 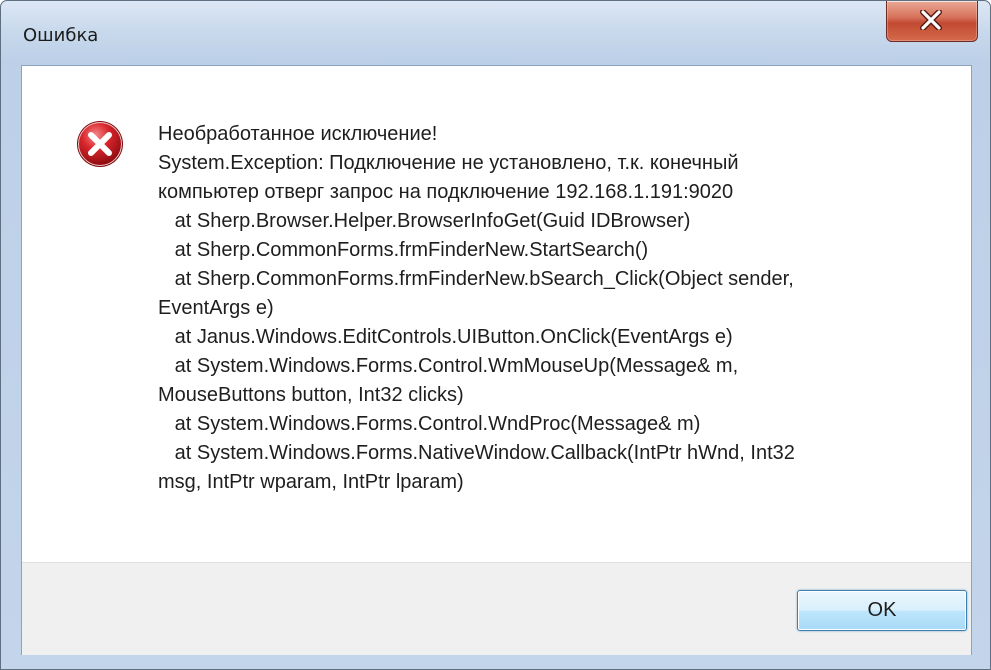 I want to click on button-bar: OK, so click(x=496, y=608).